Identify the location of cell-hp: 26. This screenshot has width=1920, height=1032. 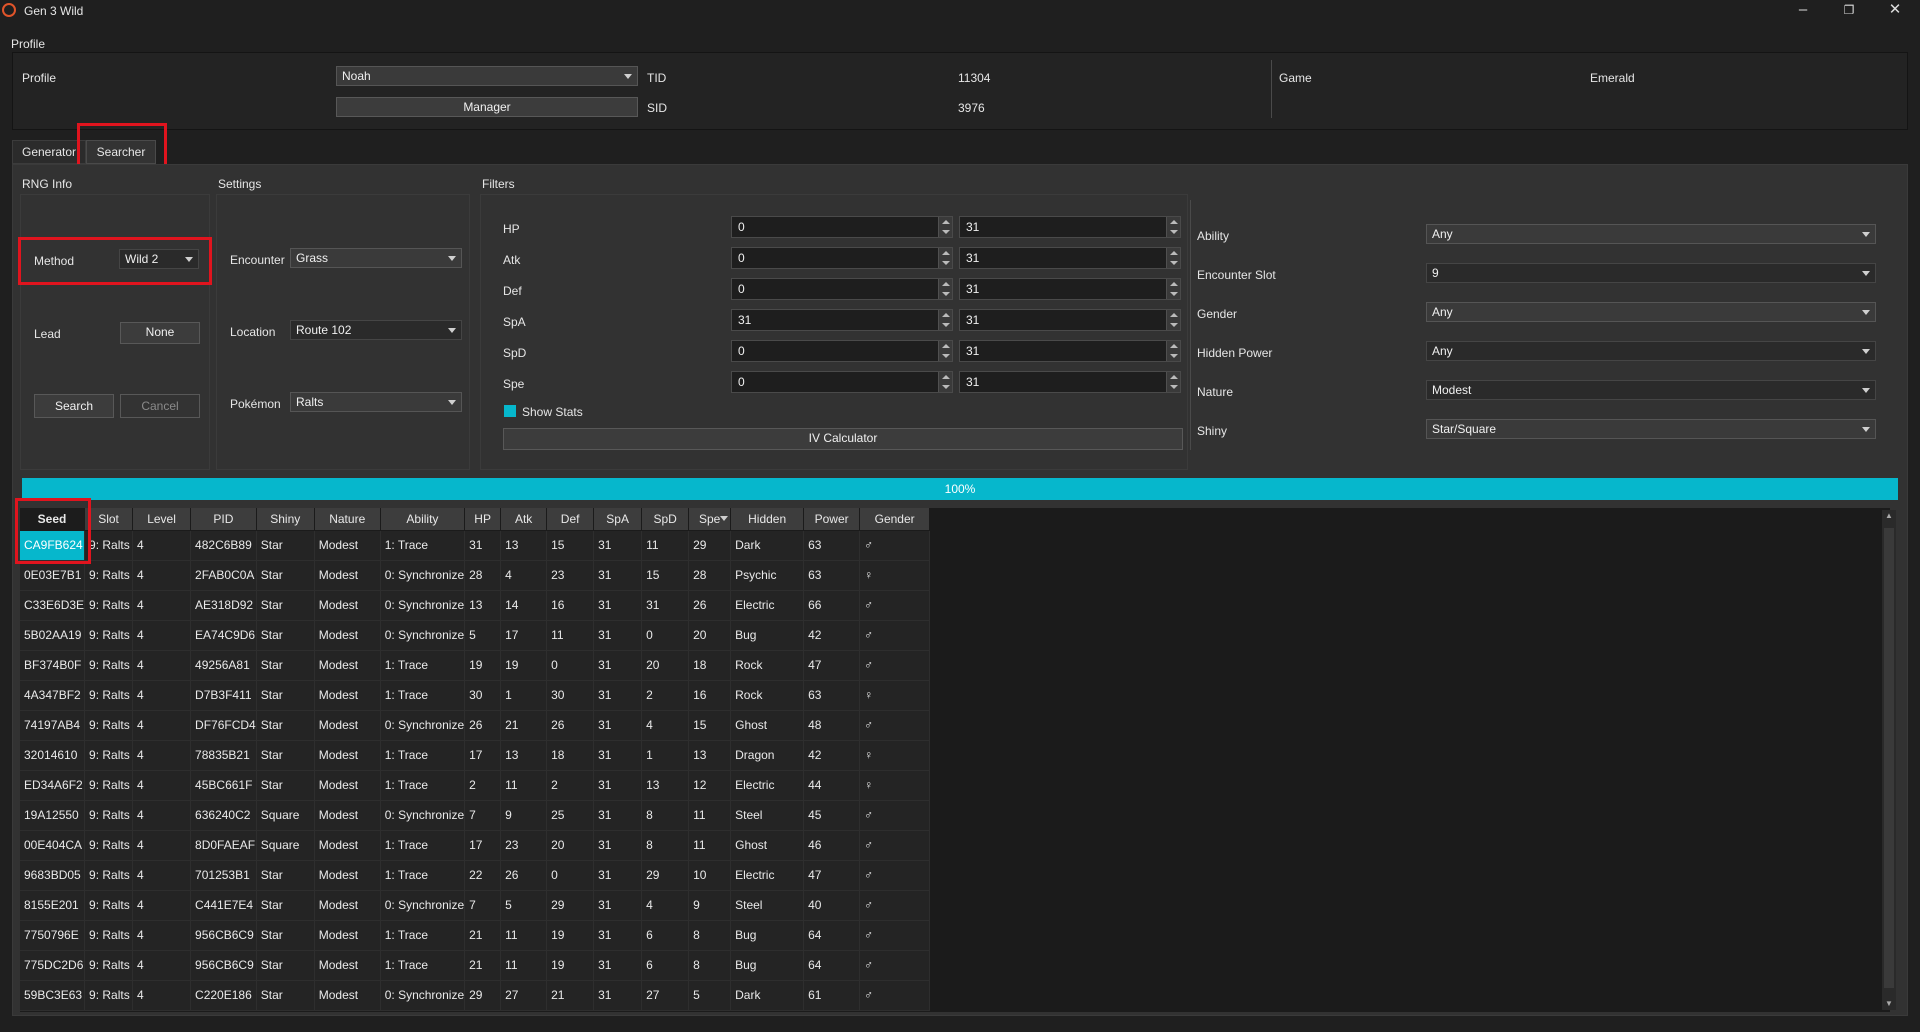
(483, 725).